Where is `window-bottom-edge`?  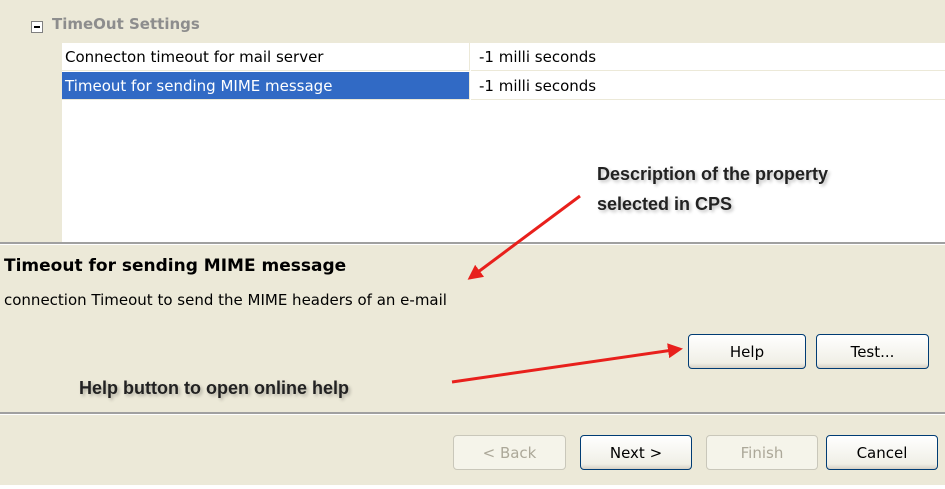
window-bottom-edge is located at coordinates (472, 487).